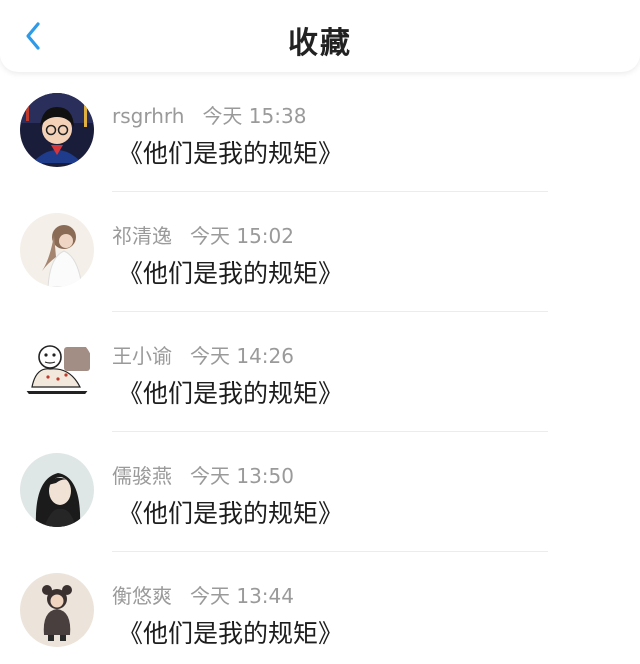 This screenshot has height=664, width=640. Describe the element at coordinates (142, 596) in the screenshot. I see `author-name: 衡悠爽` at that location.